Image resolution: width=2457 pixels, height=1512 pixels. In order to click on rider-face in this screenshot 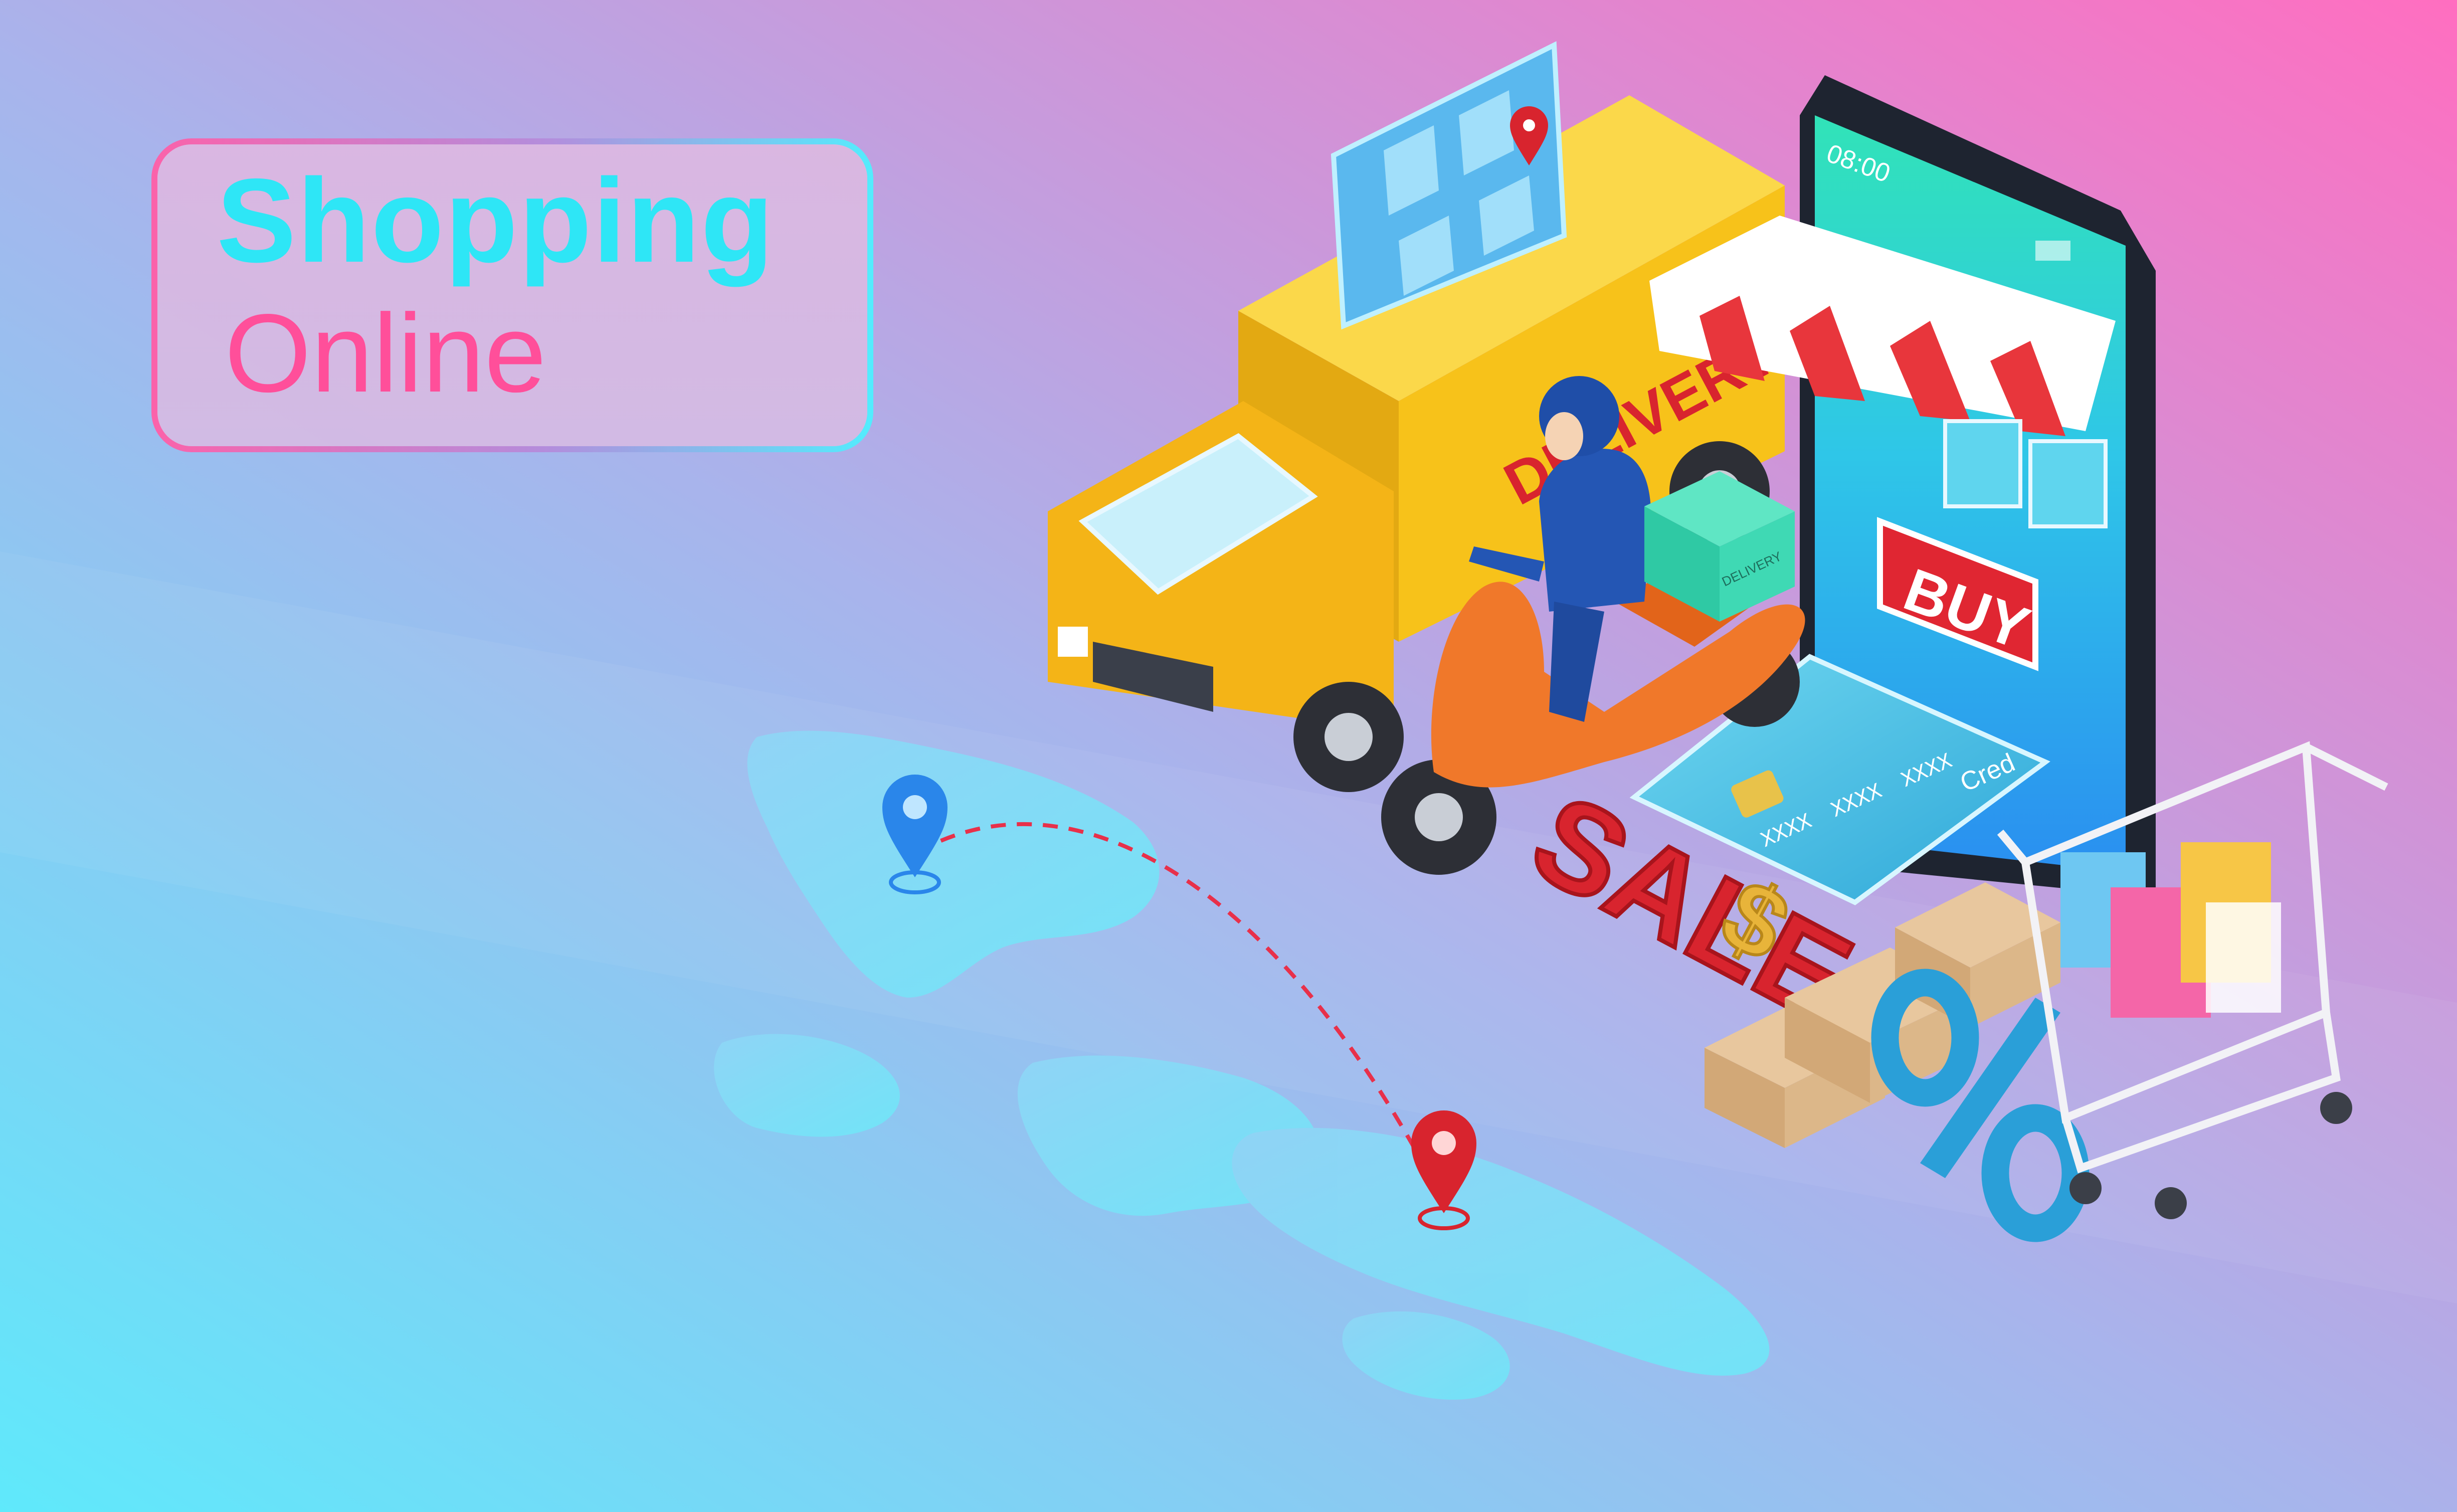, I will do `click(1564, 436)`.